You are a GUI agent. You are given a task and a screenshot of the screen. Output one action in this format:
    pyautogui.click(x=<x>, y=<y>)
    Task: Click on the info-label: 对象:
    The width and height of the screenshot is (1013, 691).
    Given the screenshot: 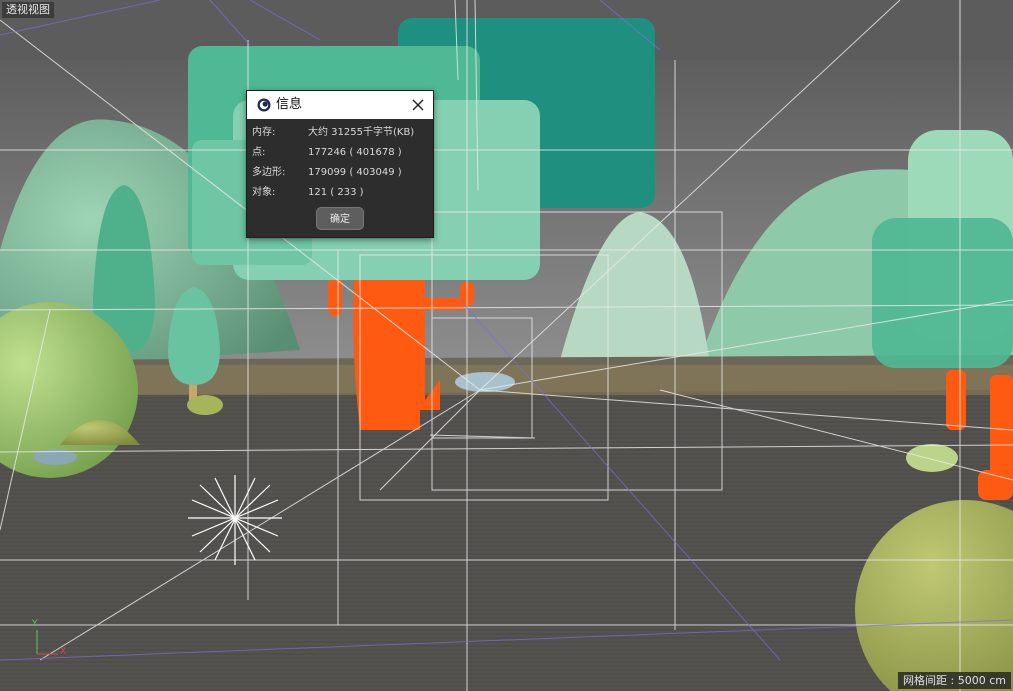 What is the action you would take?
    pyautogui.click(x=264, y=192)
    